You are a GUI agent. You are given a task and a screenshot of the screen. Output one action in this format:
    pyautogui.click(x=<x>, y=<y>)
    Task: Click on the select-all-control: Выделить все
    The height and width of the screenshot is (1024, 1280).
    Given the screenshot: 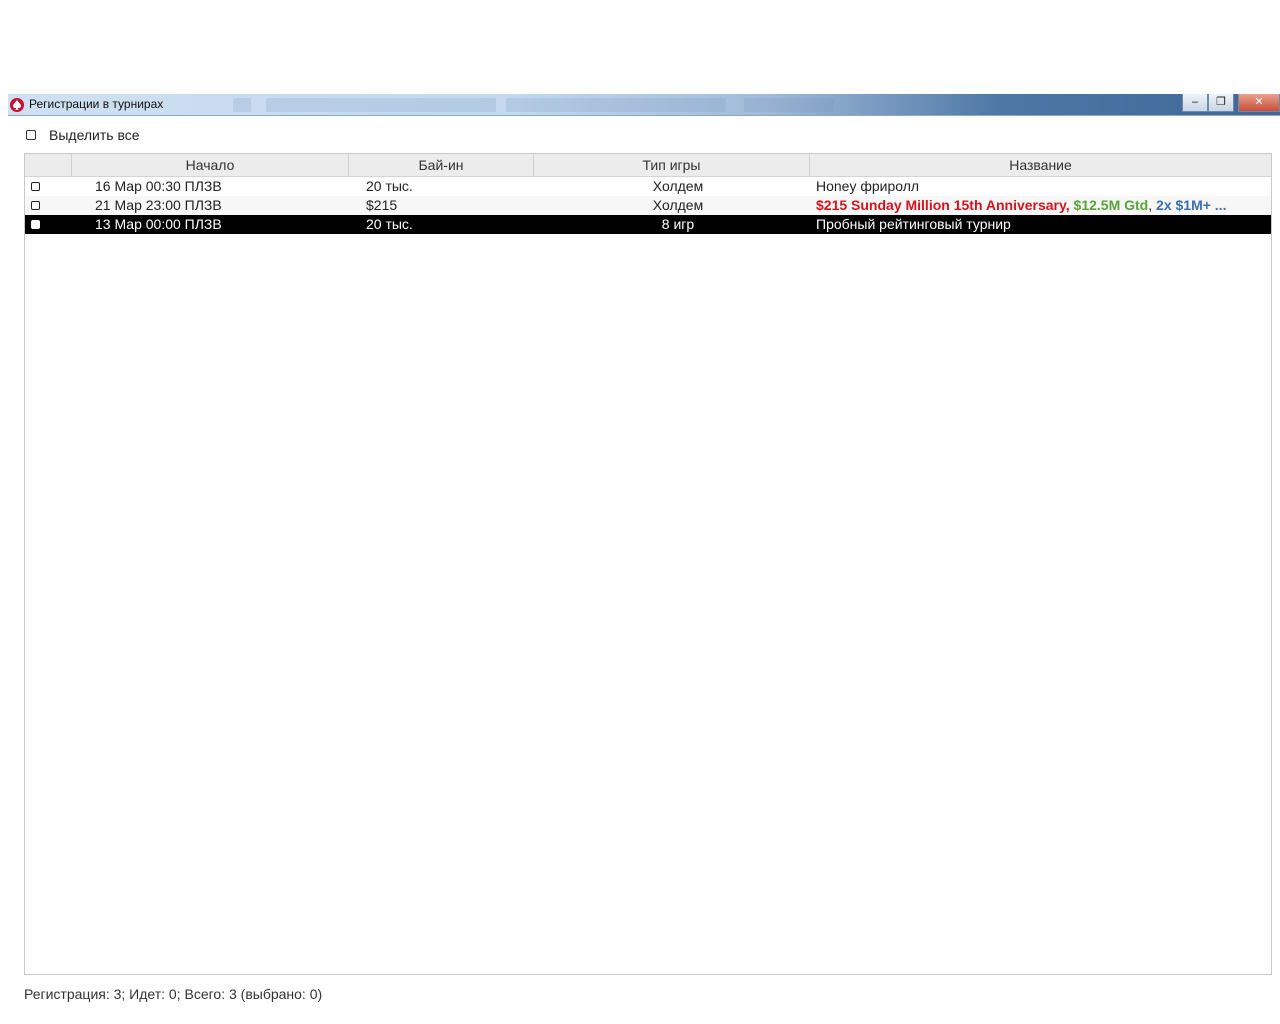 What is the action you would take?
    pyautogui.click(x=83, y=135)
    